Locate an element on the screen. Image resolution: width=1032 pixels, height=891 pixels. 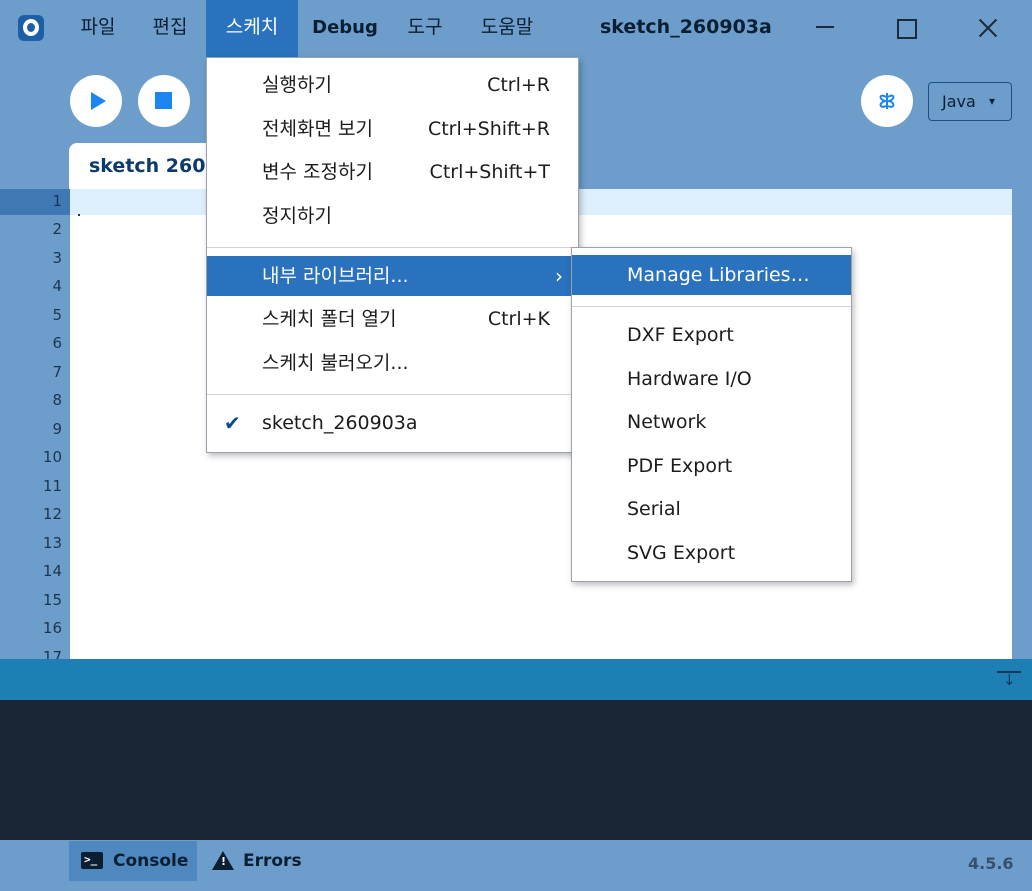
debugger-button is located at coordinates (887, 101).